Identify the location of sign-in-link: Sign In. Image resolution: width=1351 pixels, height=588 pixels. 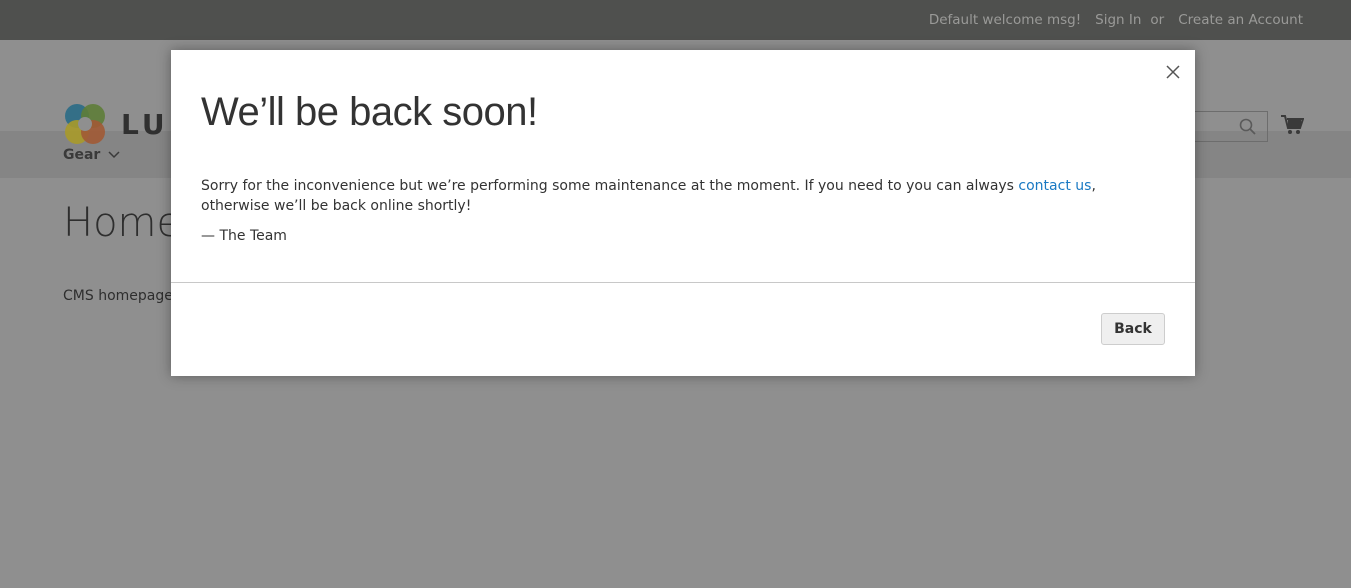
(1118, 20).